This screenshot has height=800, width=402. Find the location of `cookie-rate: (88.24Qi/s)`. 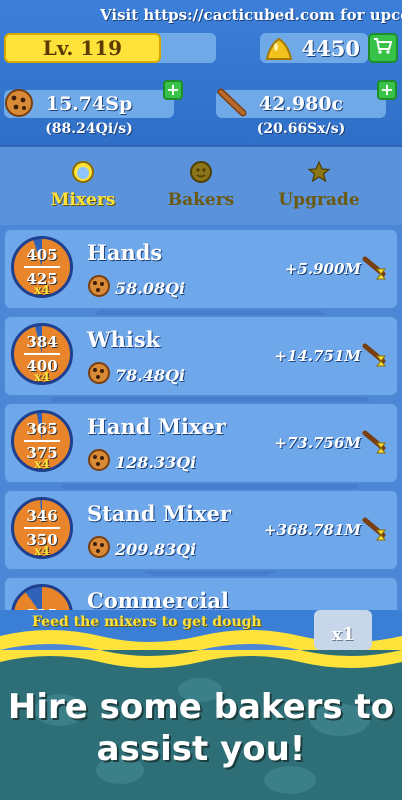

cookie-rate: (88.24Qi/s) is located at coordinates (89, 129).